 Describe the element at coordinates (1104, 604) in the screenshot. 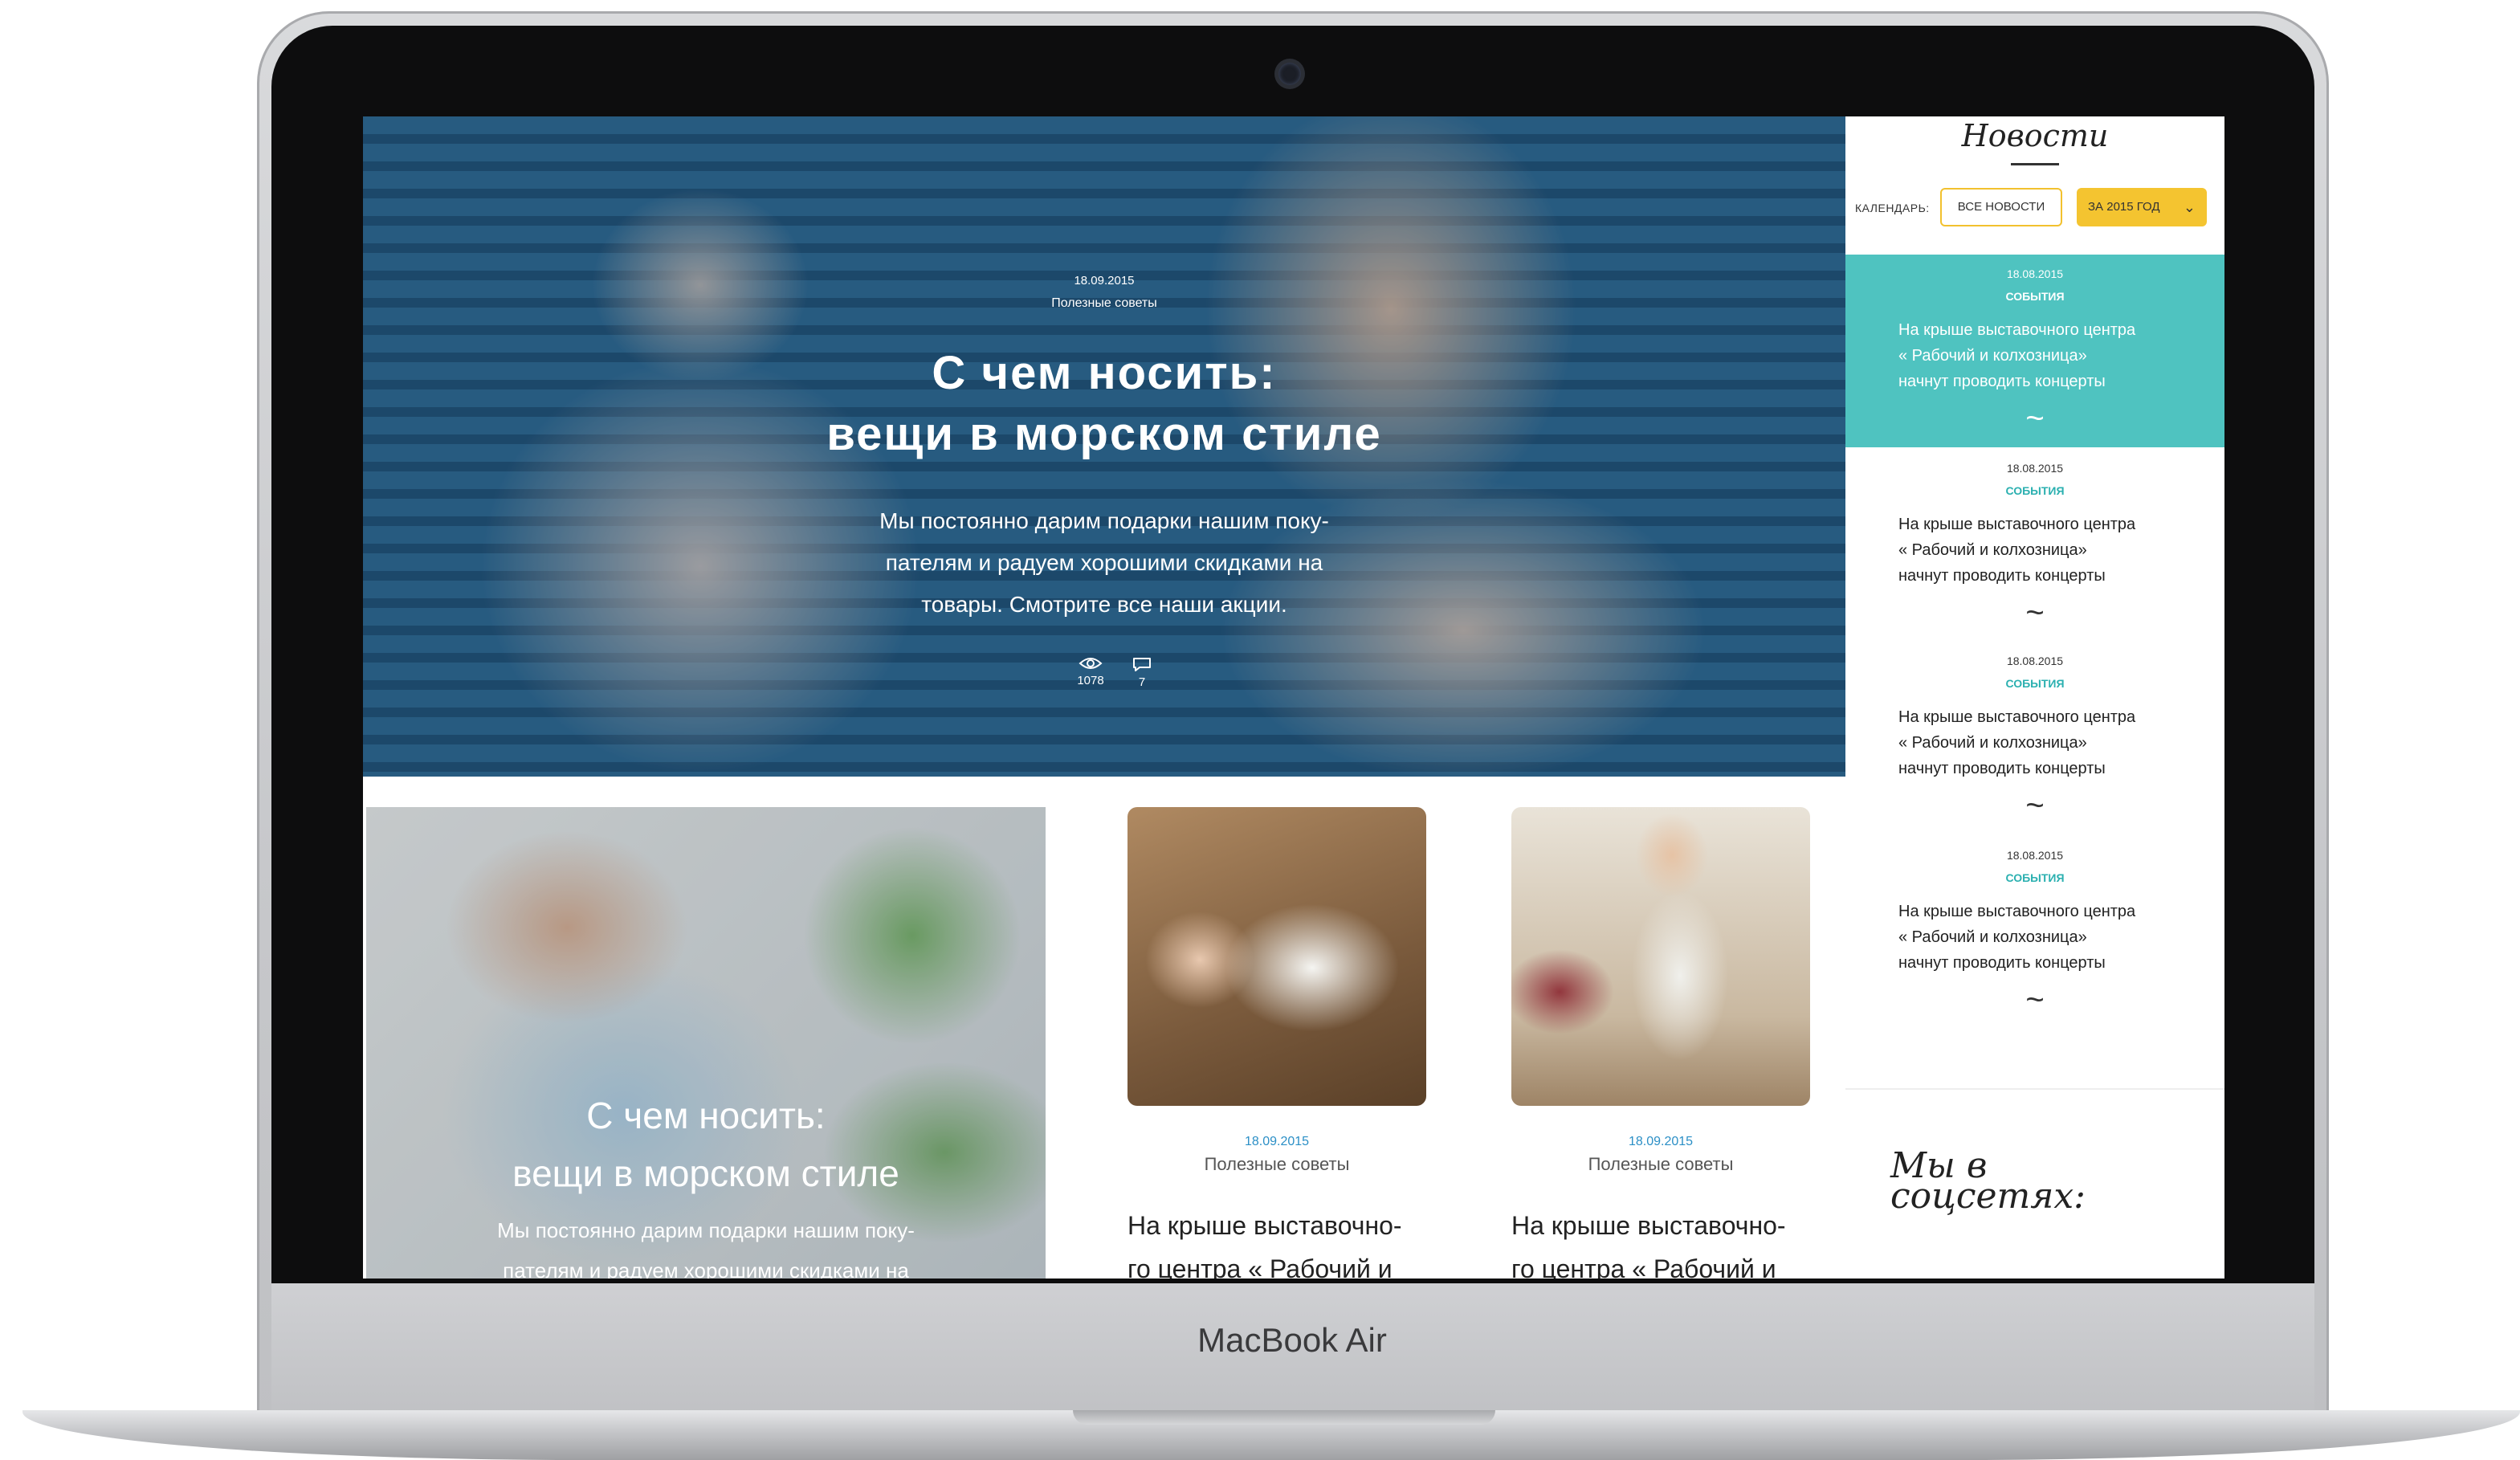

I see `hero-text-line: товары. Смотрите все наши акции.` at that location.